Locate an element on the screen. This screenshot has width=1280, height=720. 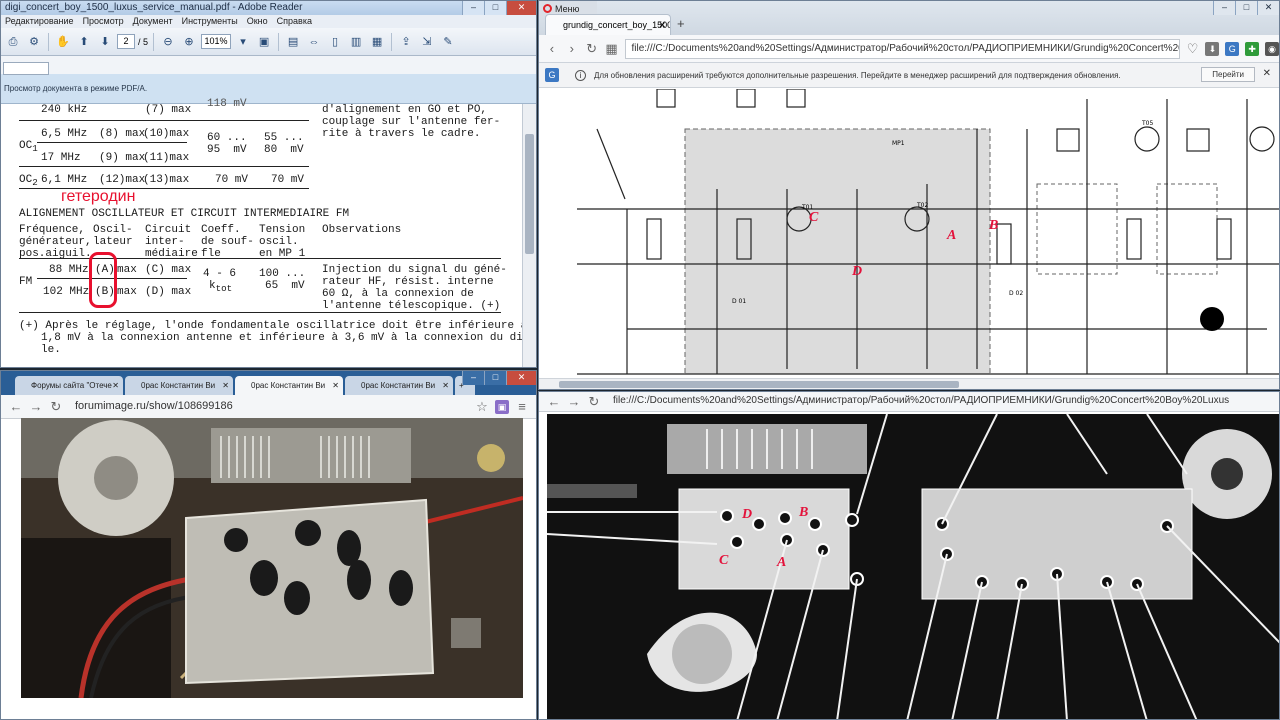
zoom-dropdown-icon: ▾ is located at coordinates (243, 42).